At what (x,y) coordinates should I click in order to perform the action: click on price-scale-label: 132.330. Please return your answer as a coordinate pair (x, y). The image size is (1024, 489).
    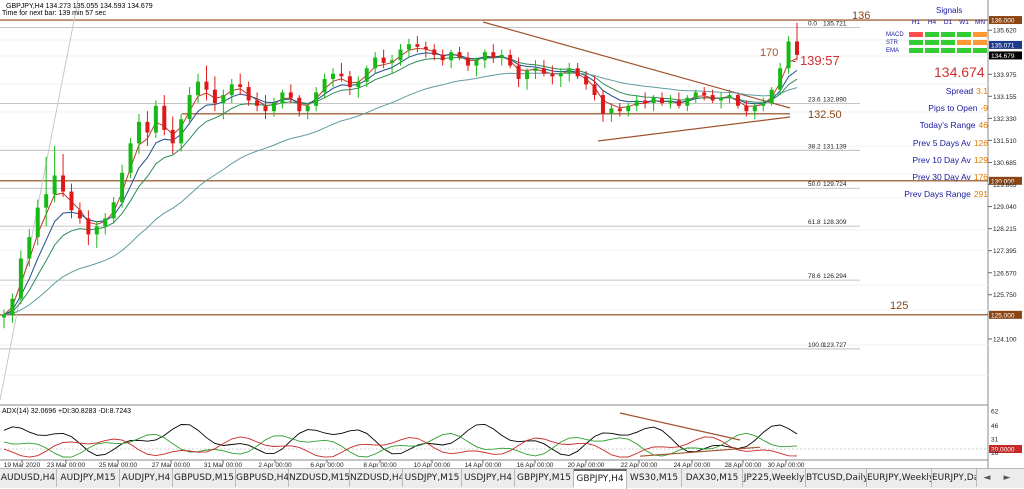
    Looking at the image, I should click on (1005, 119).